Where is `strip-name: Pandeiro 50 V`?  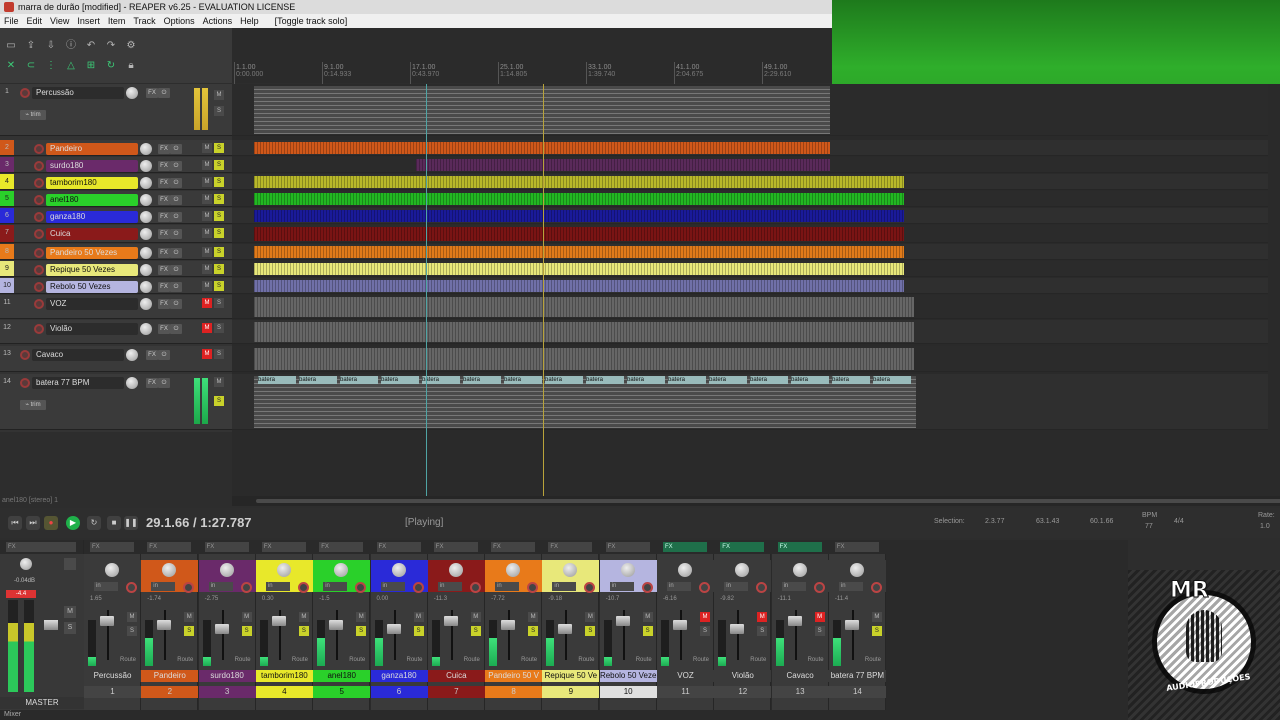
strip-name: Pandeiro 50 V is located at coordinates (514, 676).